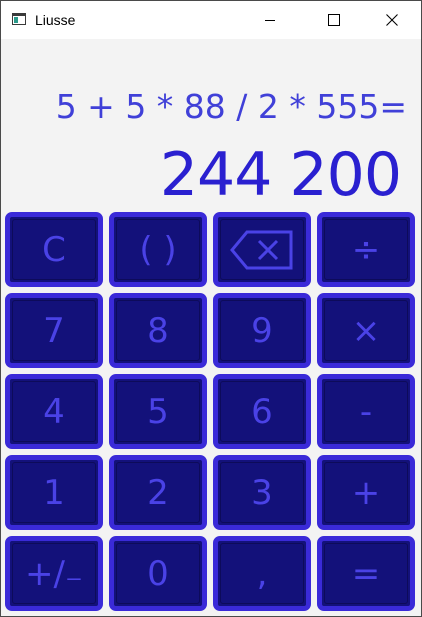  I want to click on key-label: 4, so click(54, 411).